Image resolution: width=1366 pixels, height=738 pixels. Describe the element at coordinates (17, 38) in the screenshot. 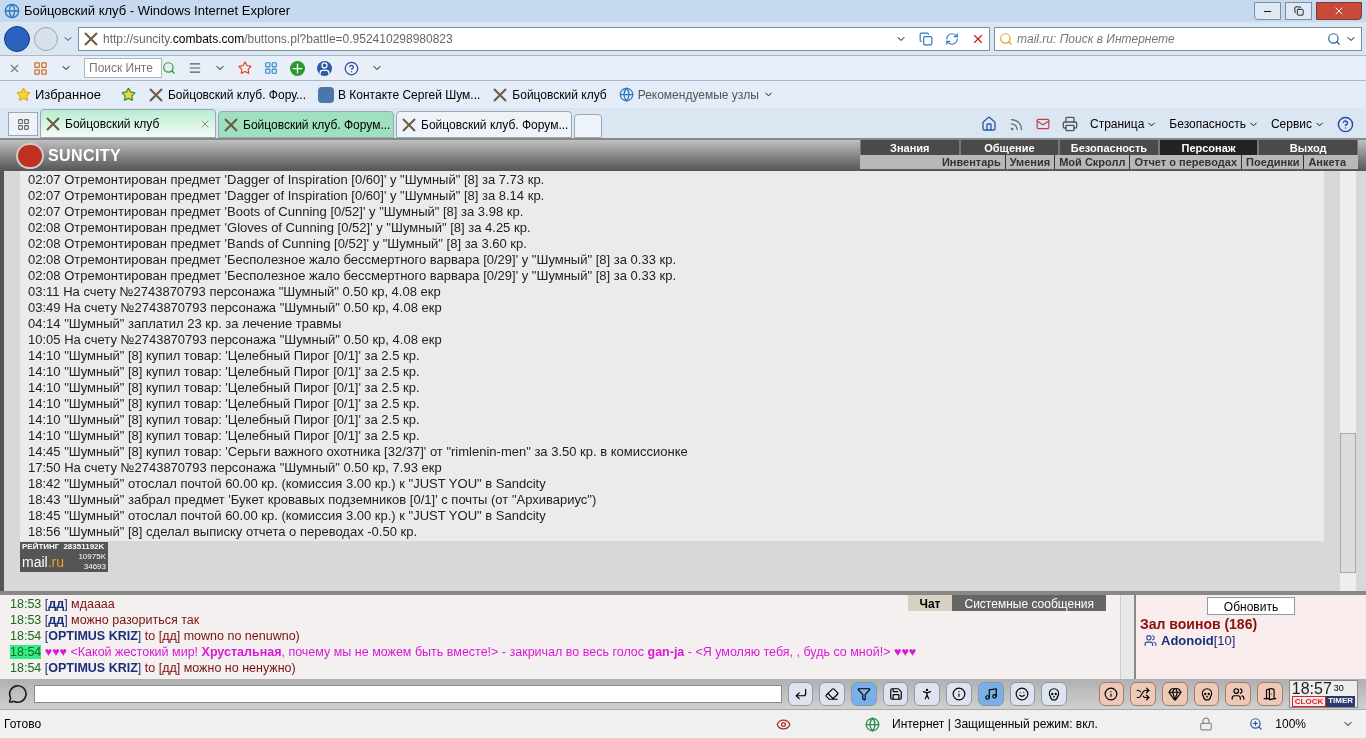

I see `back-button` at that location.